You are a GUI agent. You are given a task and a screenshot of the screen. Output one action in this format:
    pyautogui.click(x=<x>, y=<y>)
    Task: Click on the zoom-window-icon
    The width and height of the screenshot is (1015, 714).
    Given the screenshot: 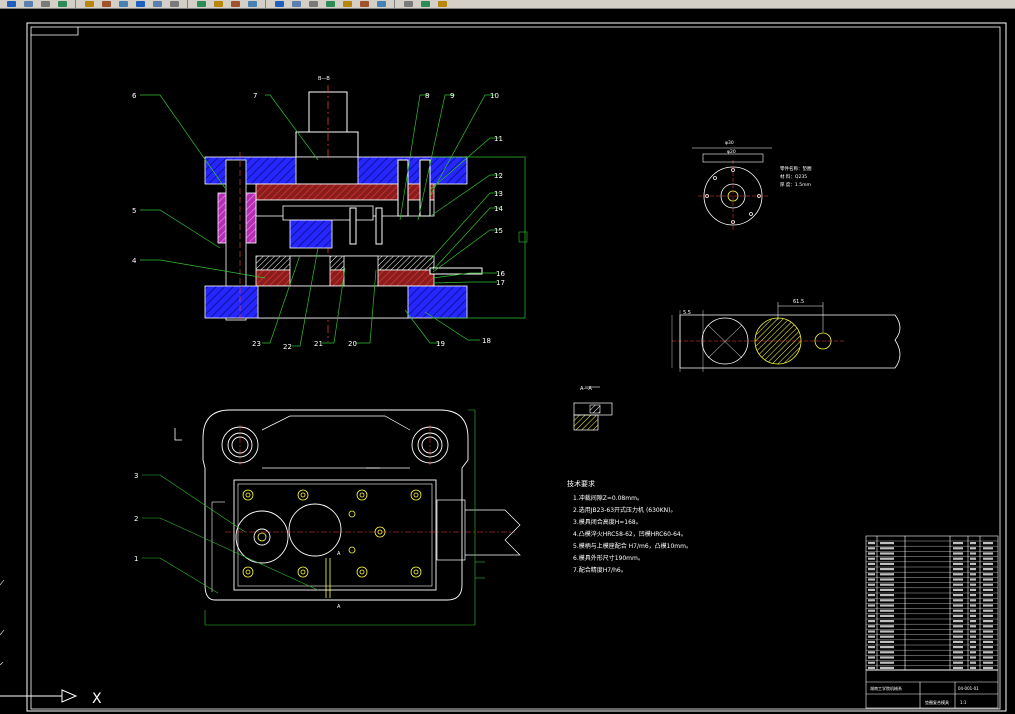 What is the action you would take?
    pyautogui.click(x=235, y=4)
    